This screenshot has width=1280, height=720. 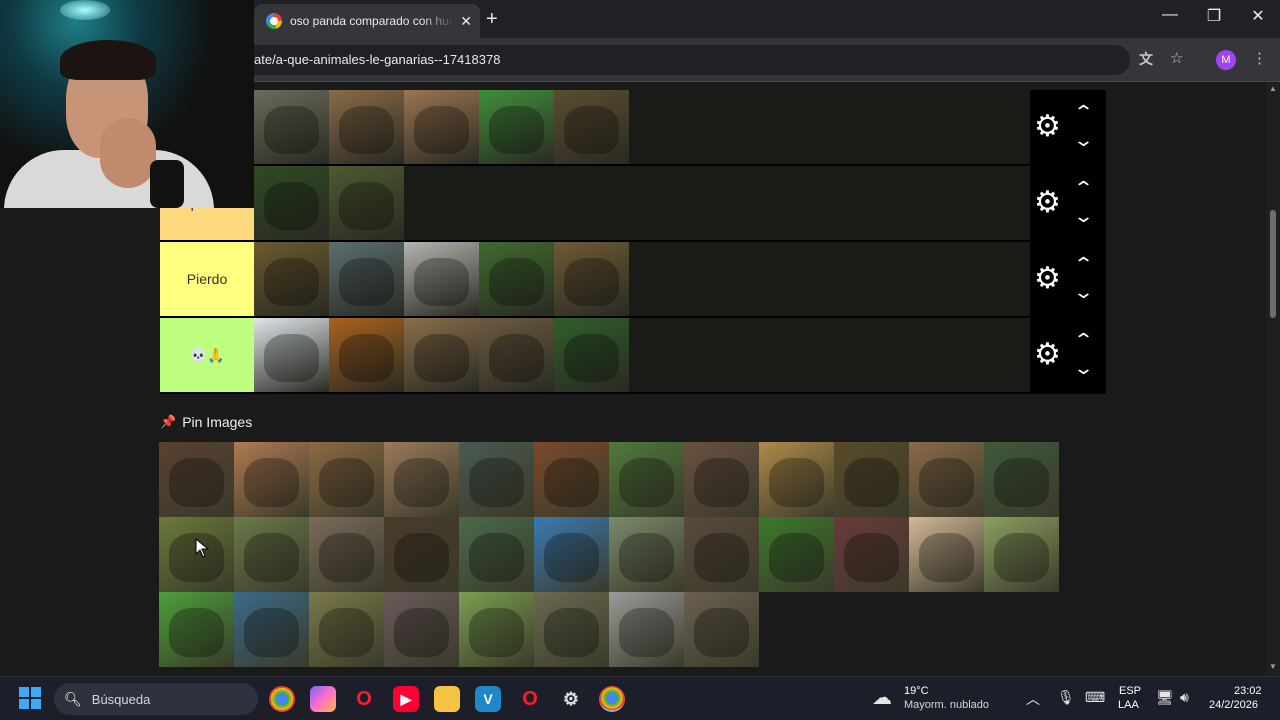 I want to click on address-bar: ate/a-que-animales-le-ganarias--17418378, so click(x=680, y=60).